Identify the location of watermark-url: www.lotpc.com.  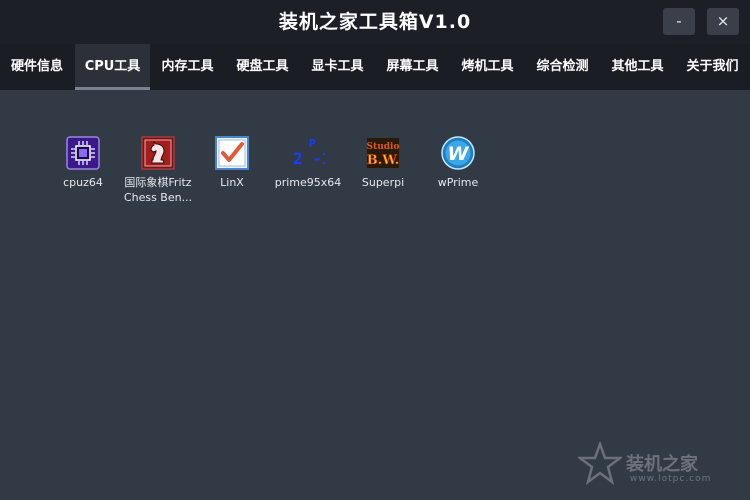
(671, 479).